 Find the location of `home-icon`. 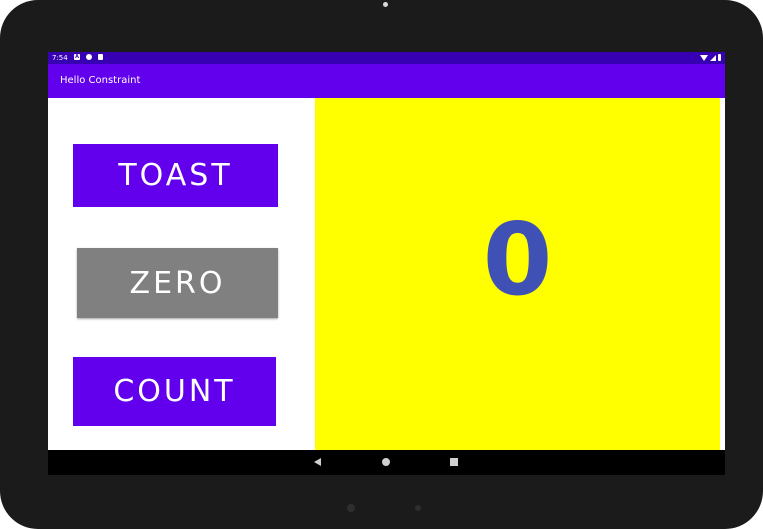

home-icon is located at coordinates (386, 462).